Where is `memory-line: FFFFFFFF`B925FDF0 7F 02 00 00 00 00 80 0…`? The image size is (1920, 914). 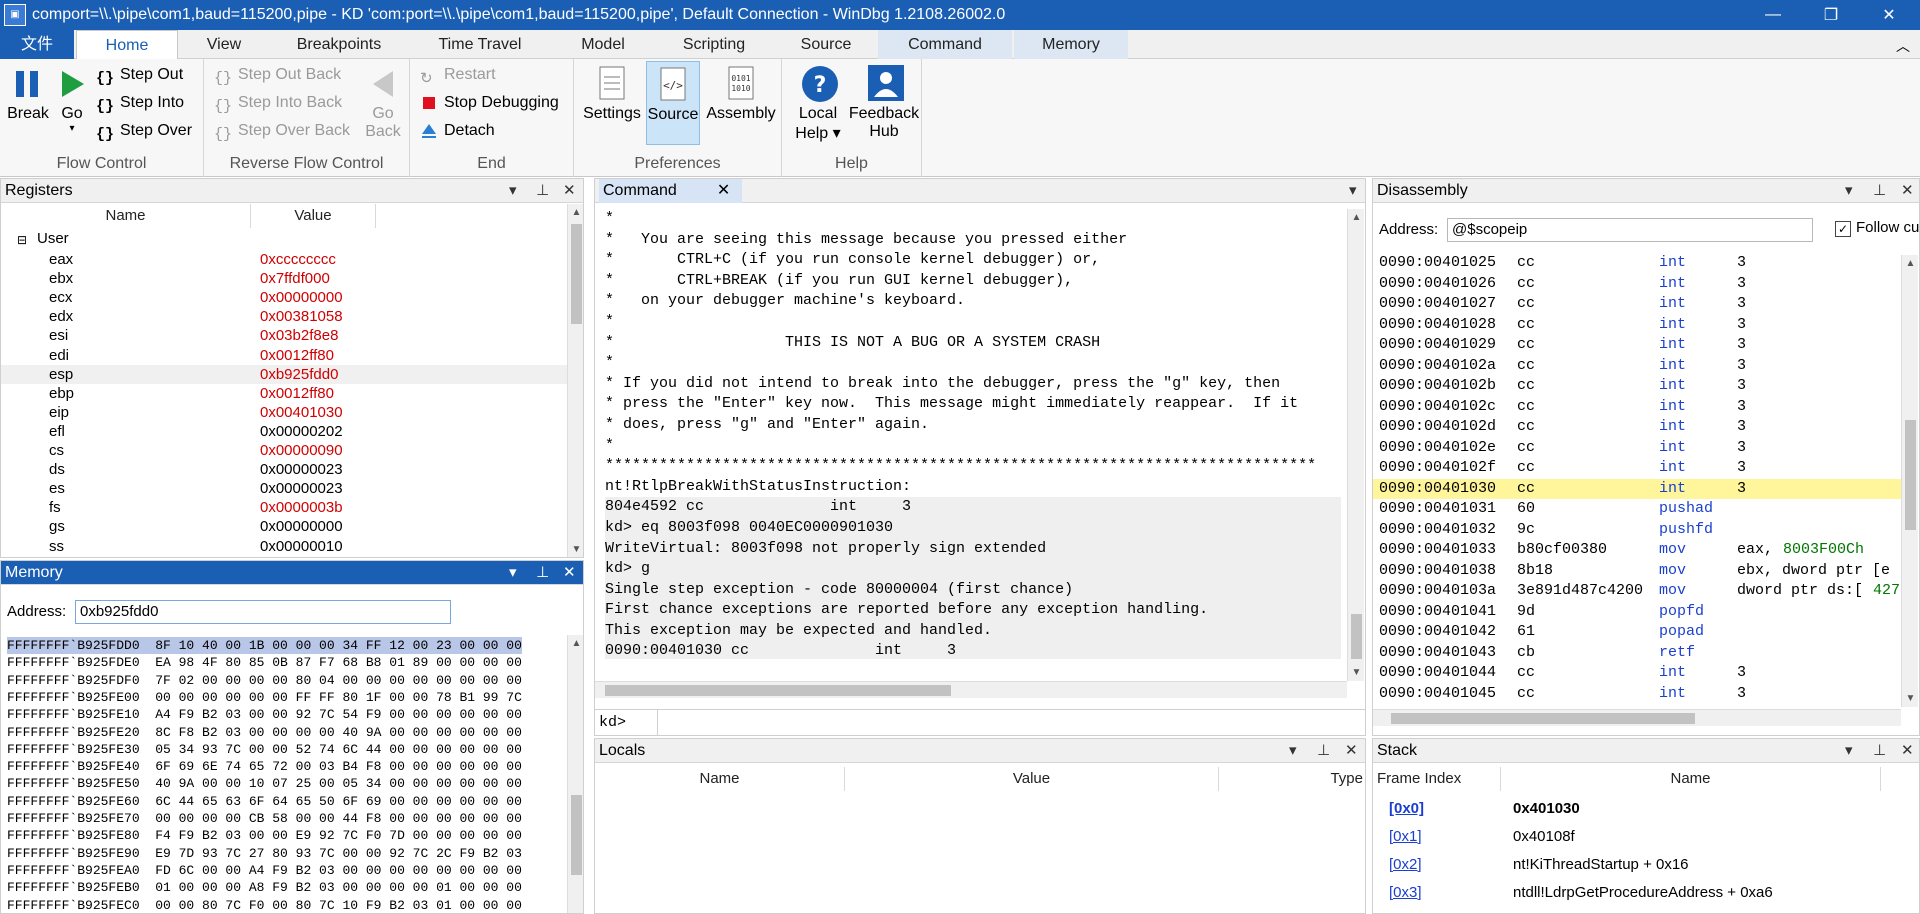
memory-line: FFFFFFFF`B925FDF0 7F 02 00 00 00 00 80 0… is located at coordinates (264, 680).